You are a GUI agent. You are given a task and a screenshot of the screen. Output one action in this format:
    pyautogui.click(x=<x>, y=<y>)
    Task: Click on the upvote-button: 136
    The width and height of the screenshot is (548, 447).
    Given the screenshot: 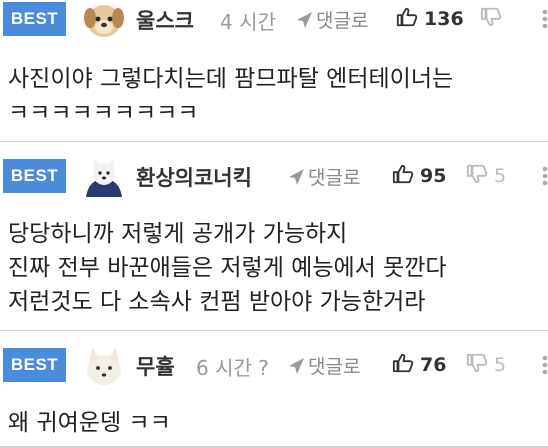 What is the action you would take?
    pyautogui.click(x=430, y=18)
    